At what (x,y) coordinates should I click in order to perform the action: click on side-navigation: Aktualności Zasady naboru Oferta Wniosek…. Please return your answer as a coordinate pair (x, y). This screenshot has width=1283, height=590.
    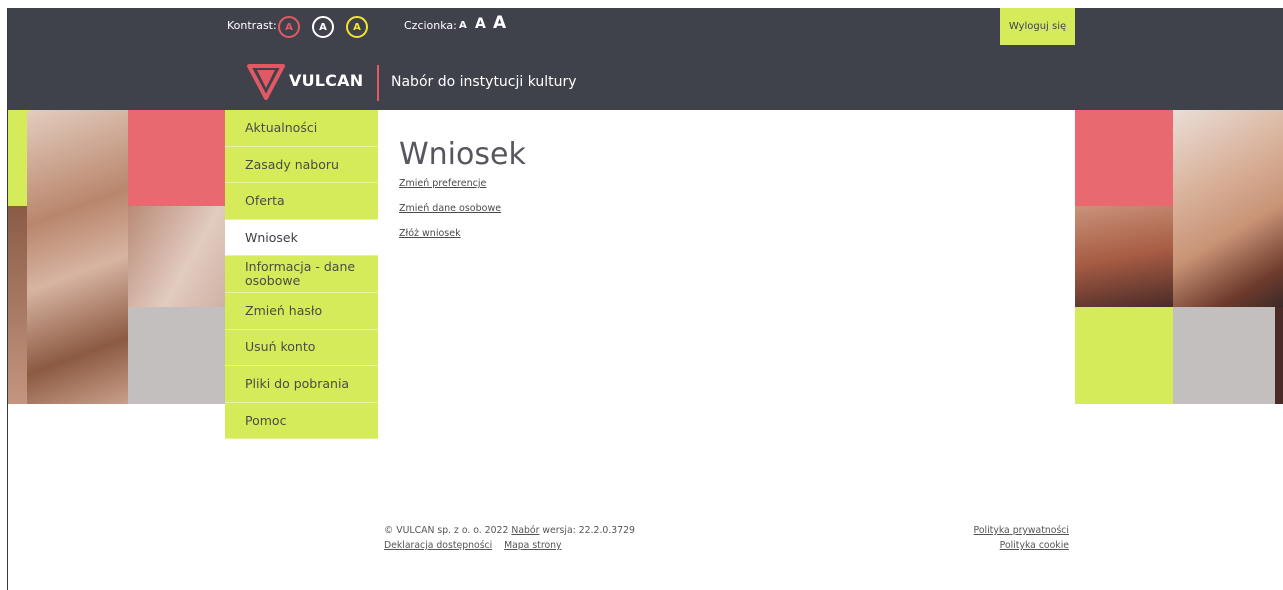
    Looking at the image, I should click on (301, 275).